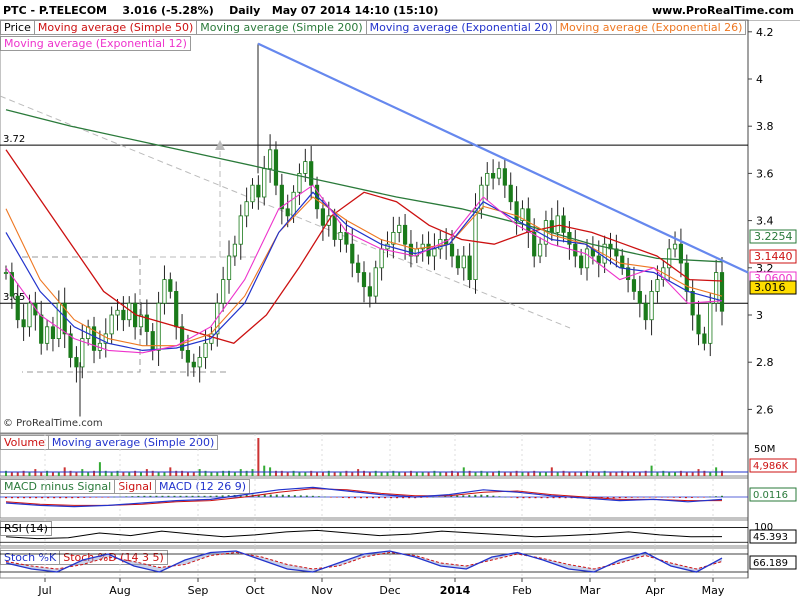 The image size is (800, 600). Describe the element at coordinates (26, 528) in the screenshot. I see `legend-rsi: RSI (14)` at that location.